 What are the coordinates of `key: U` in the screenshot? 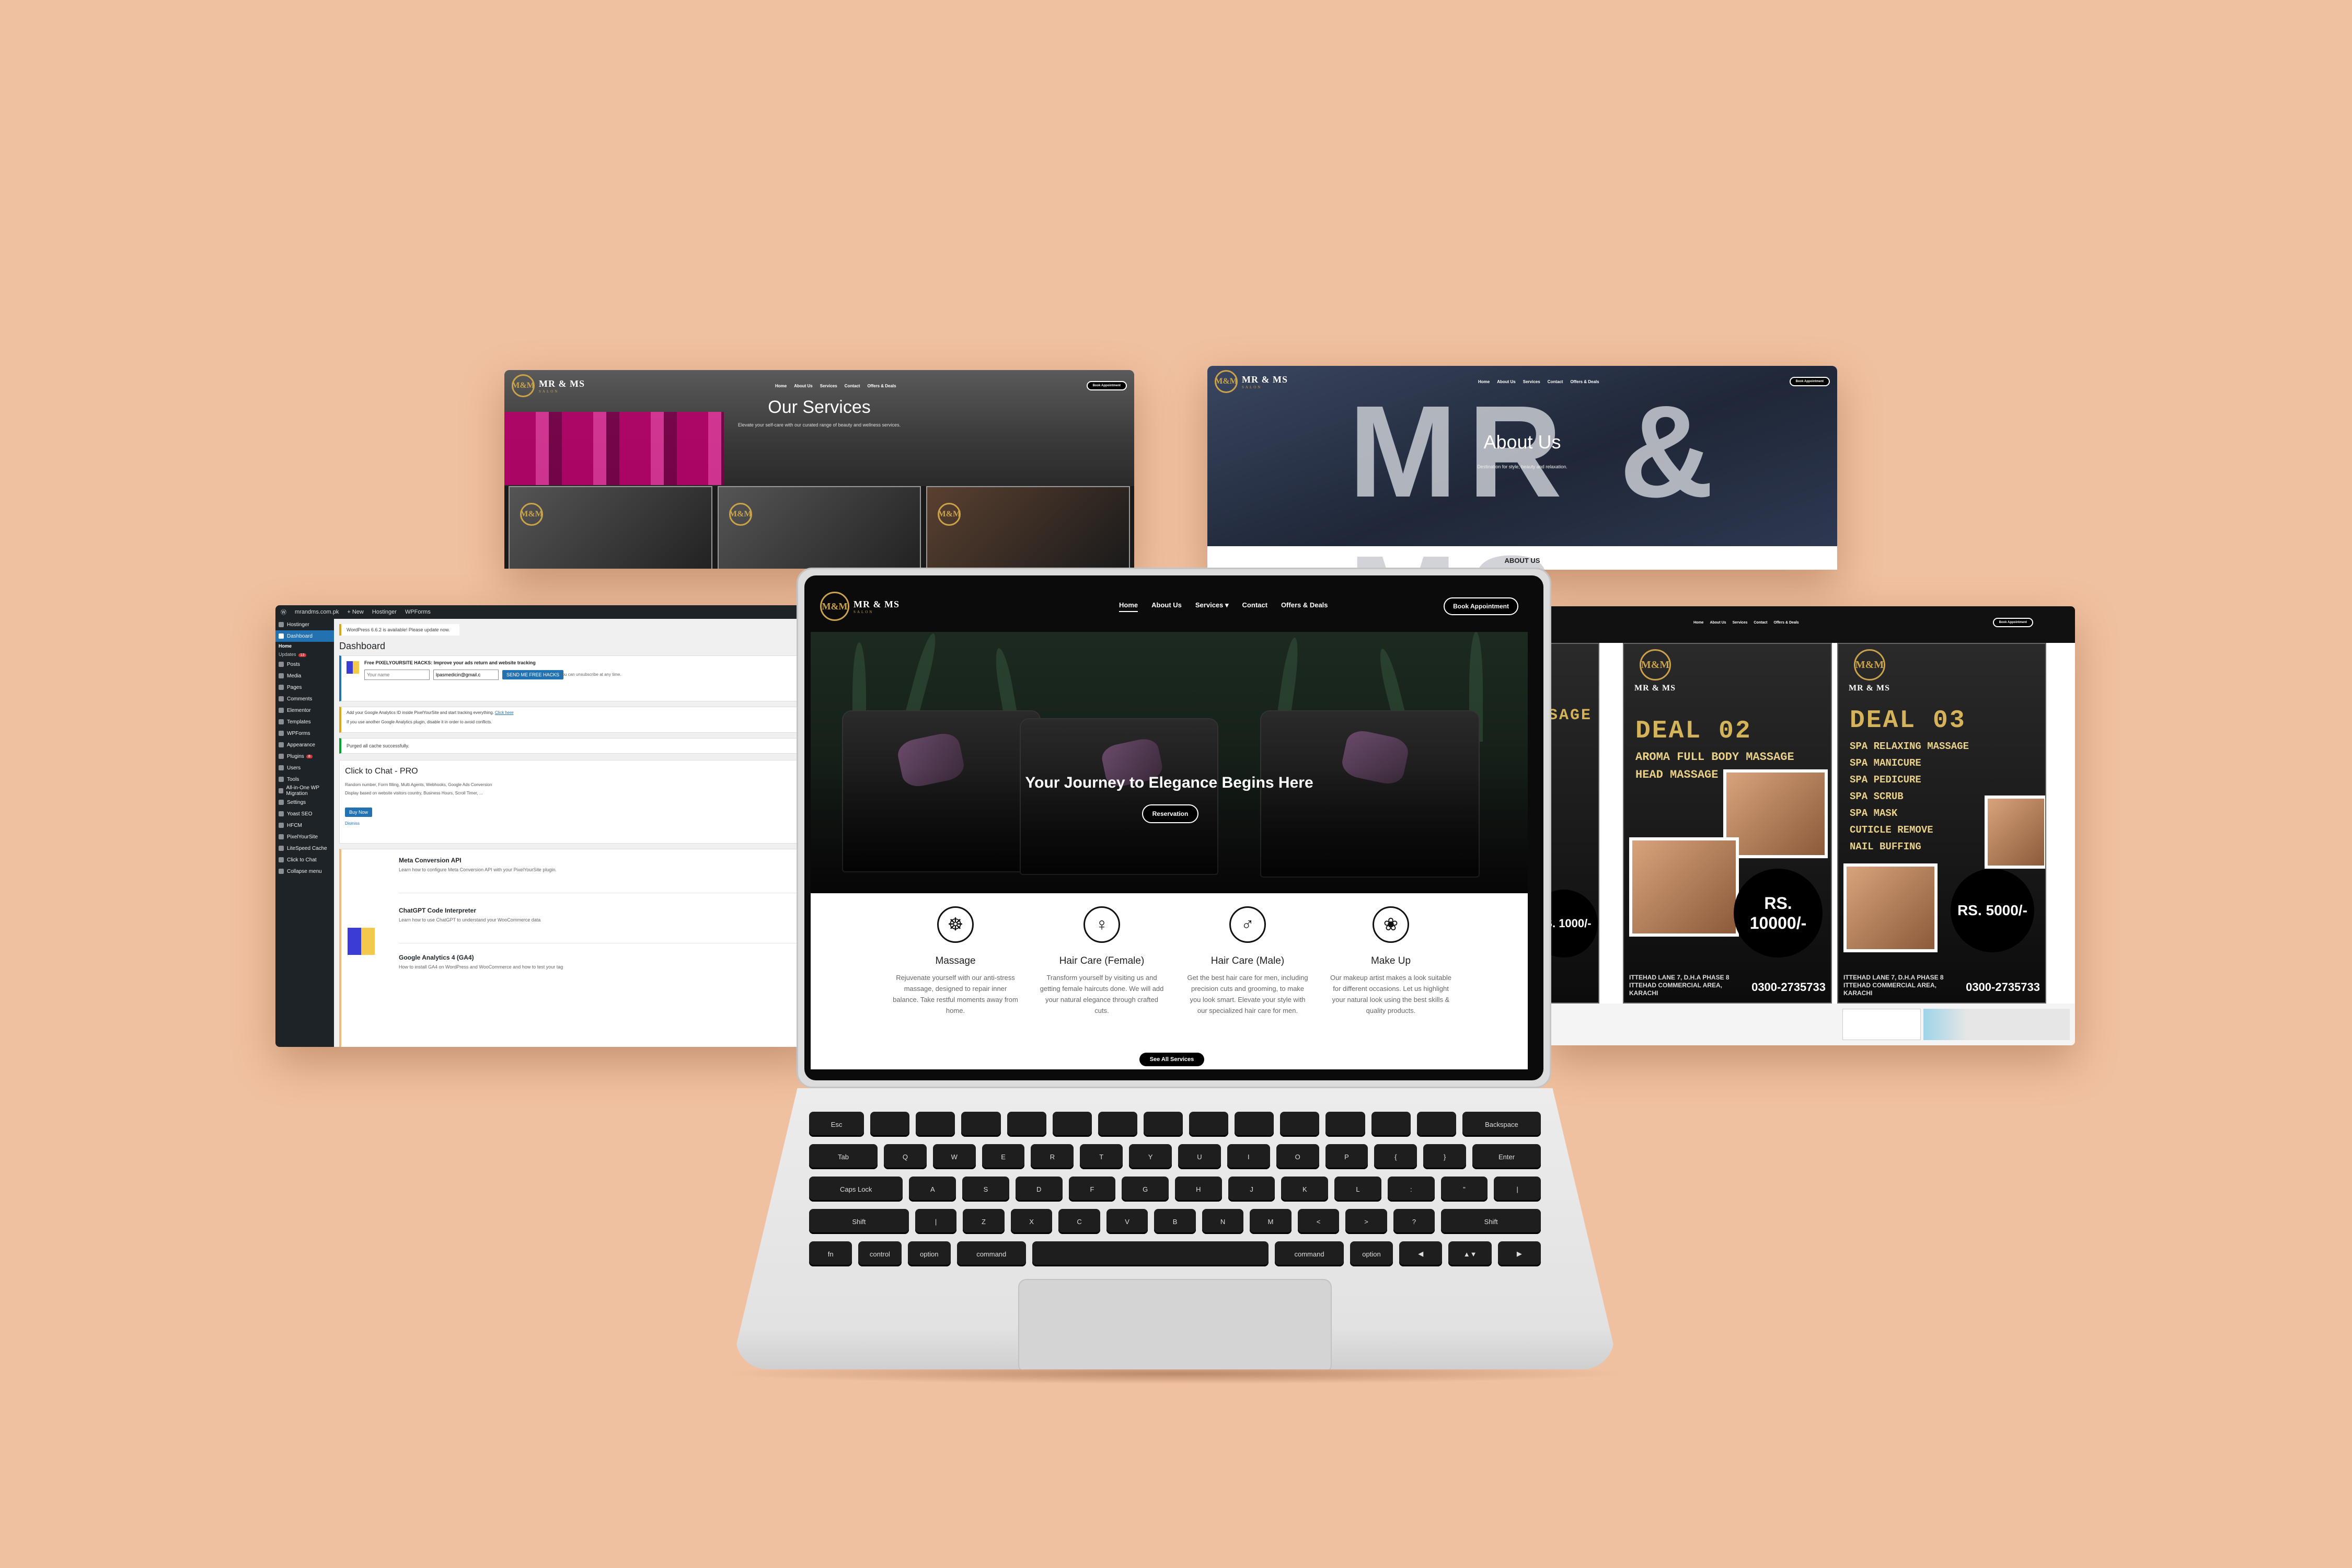 It's located at (1199, 1156).